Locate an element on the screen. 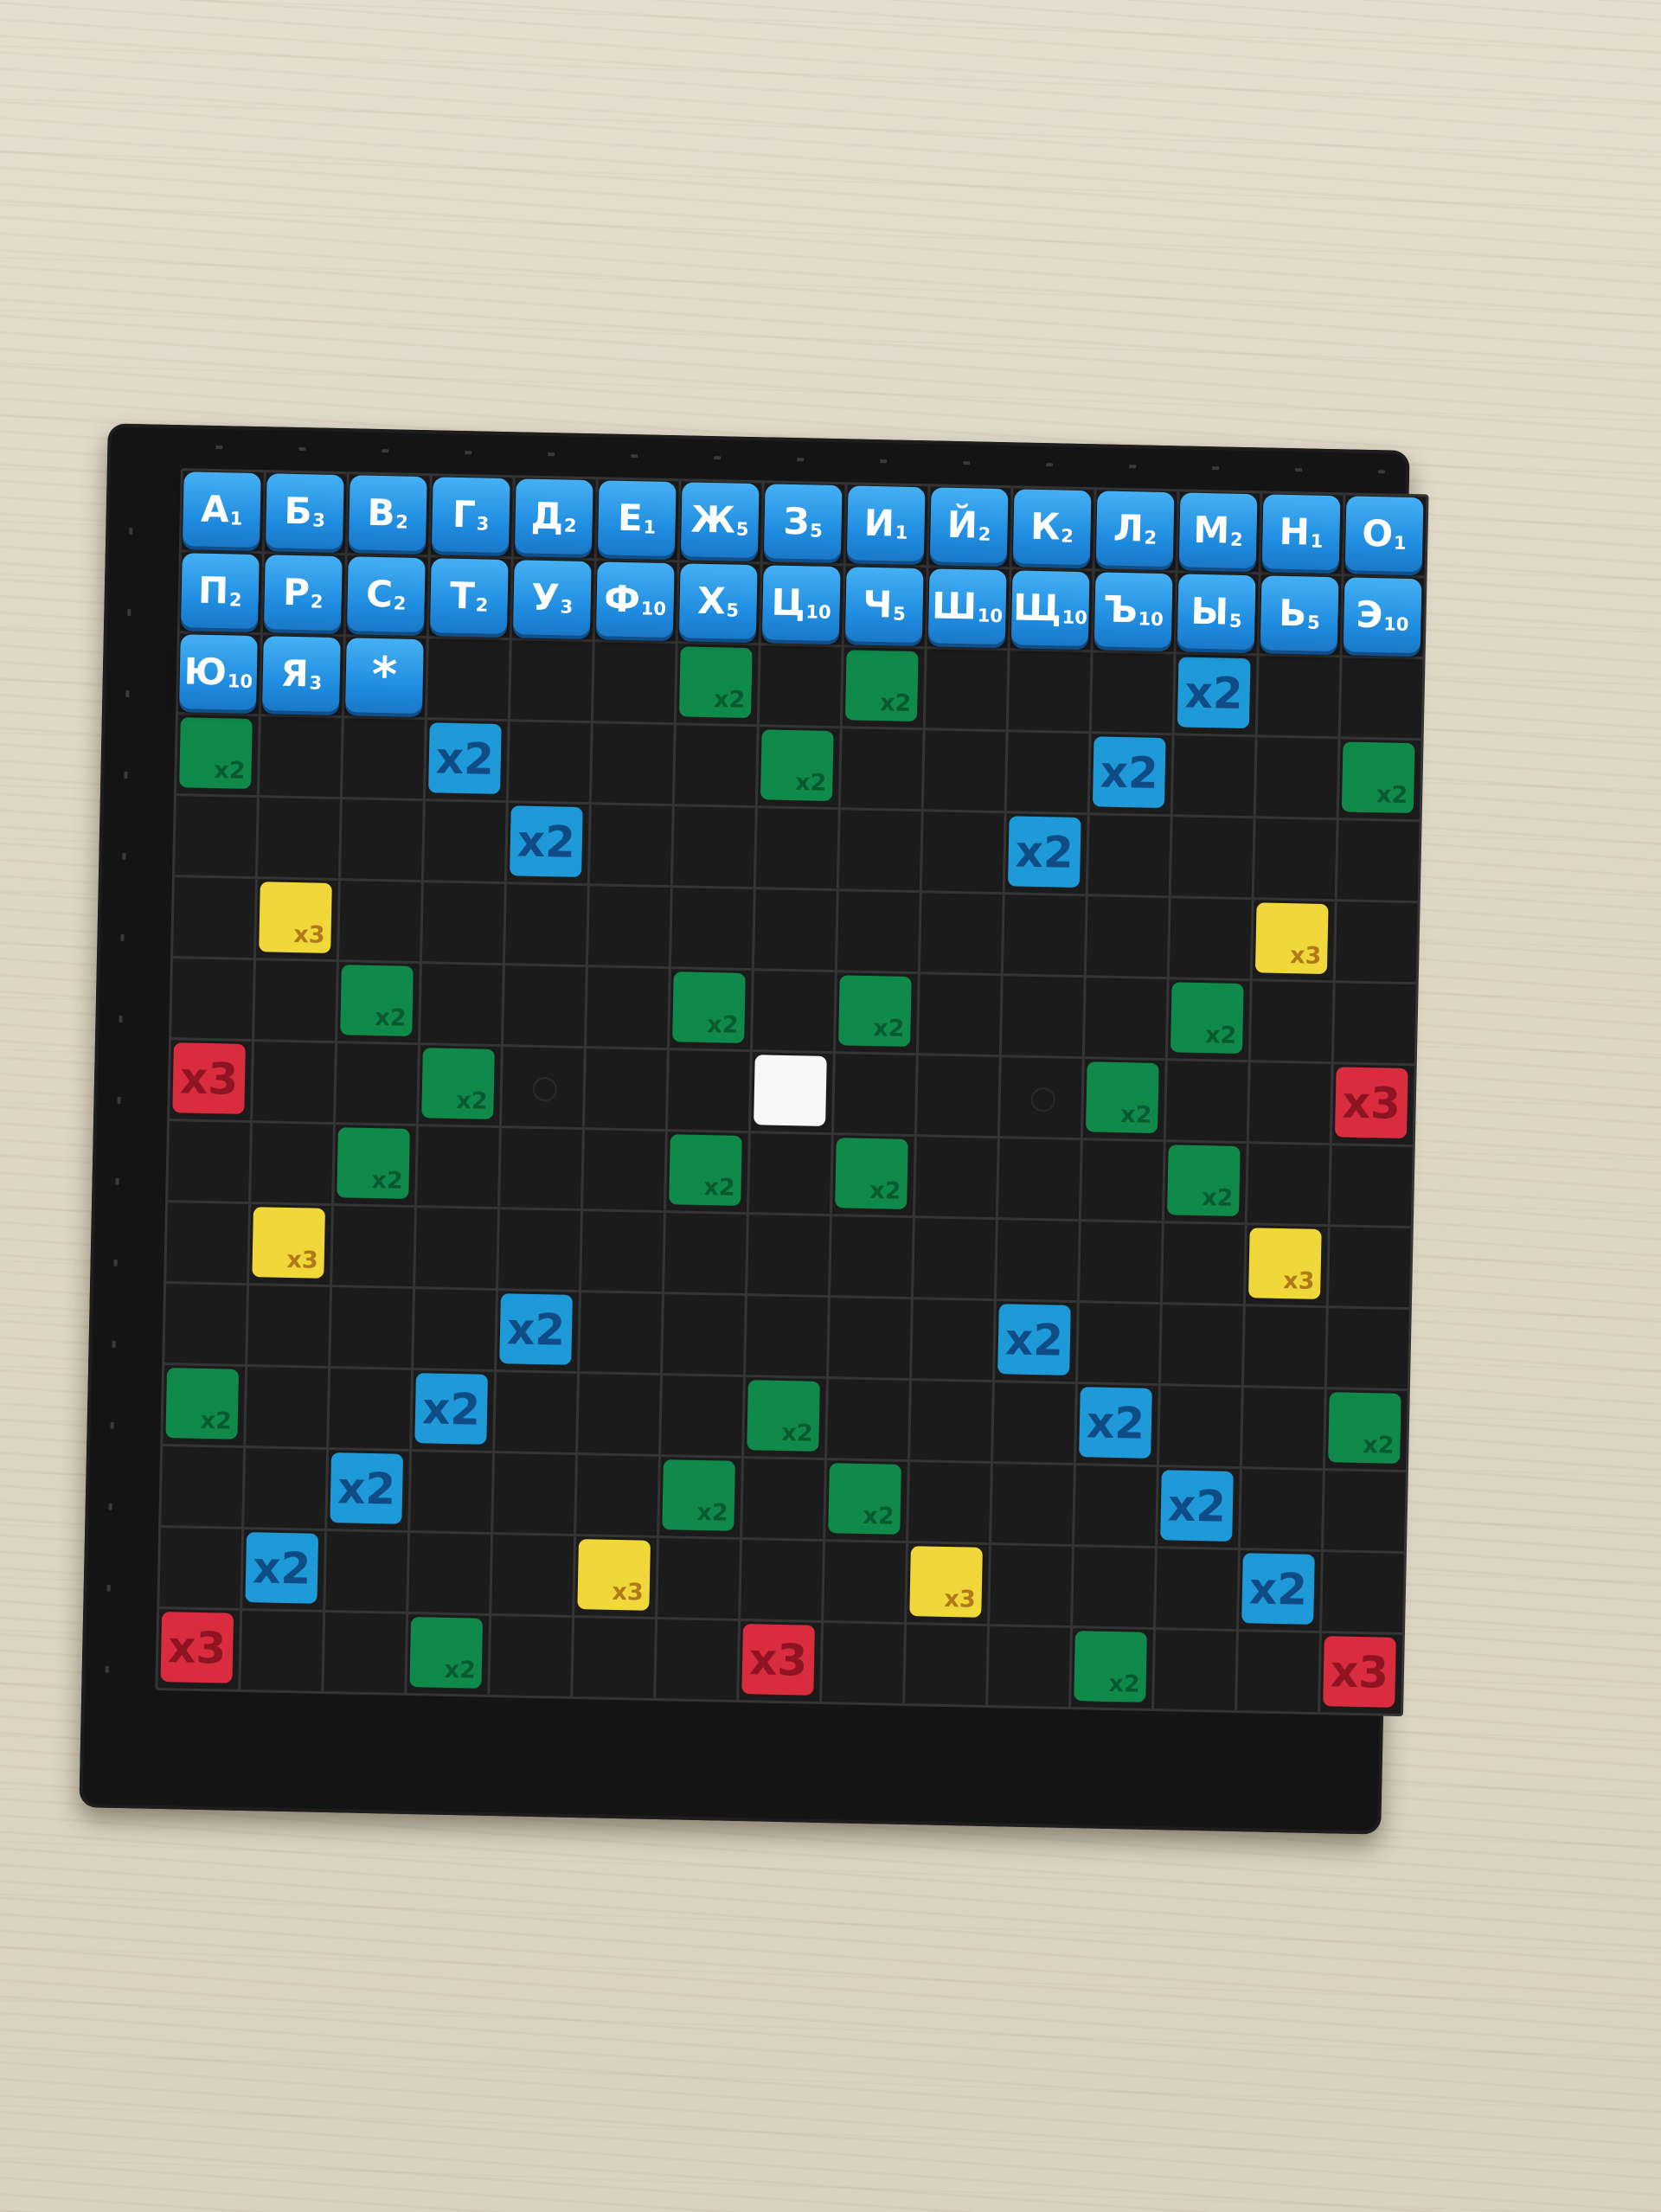 The height and width of the screenshot is (2212, 1661). letter-tile: Т2 is located at coordinates (469, 596).